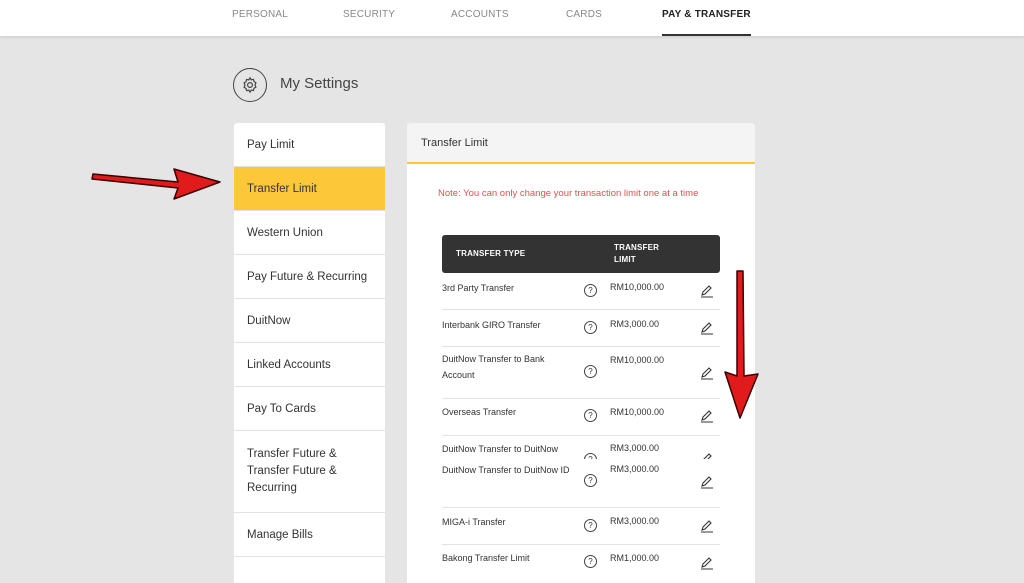  What do you see at coordinates (506, 470) in the screenshot?
I see `transfer-type: DuitNow Transfer to DuitNow ID` at bounding box center [506, 470].